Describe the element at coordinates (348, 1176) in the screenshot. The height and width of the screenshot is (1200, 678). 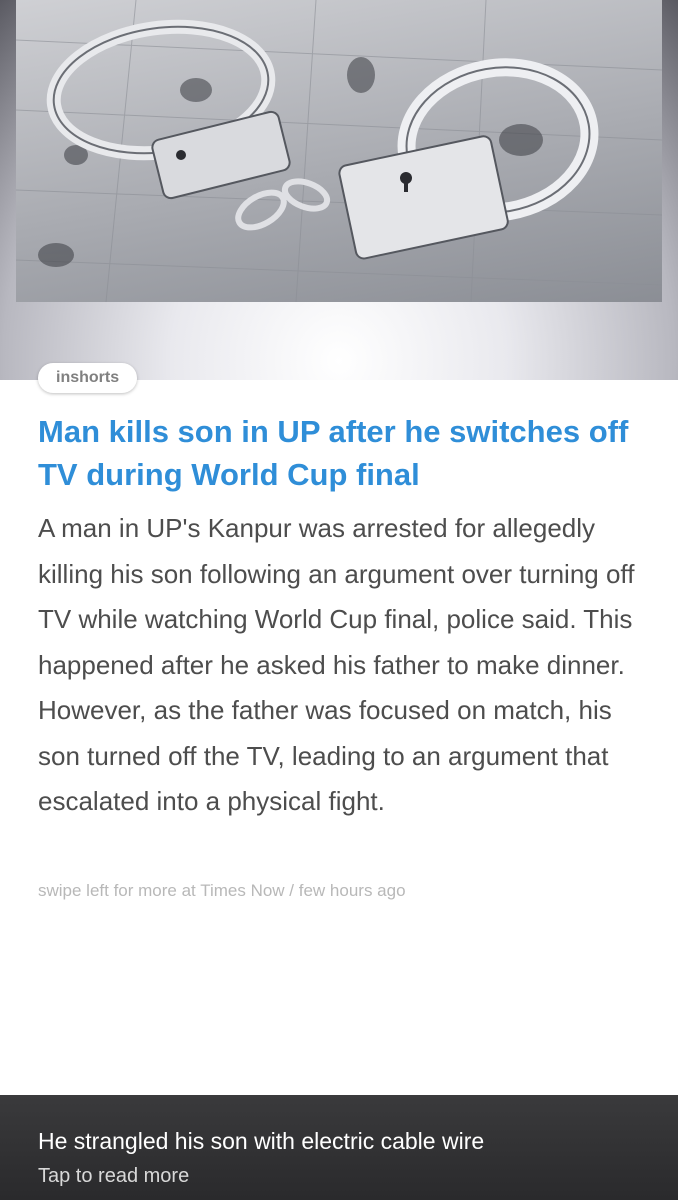
I see `tap-to-read-more-link: Tap to read more` at that location.